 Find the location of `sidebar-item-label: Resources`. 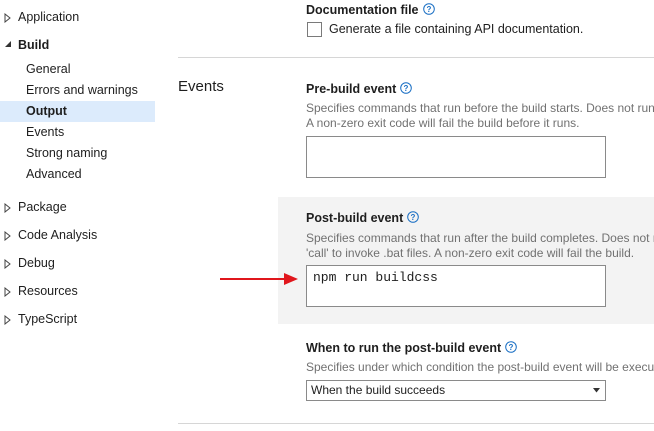

sidebar-item-label: Resources is located at coordinates (48, 291).